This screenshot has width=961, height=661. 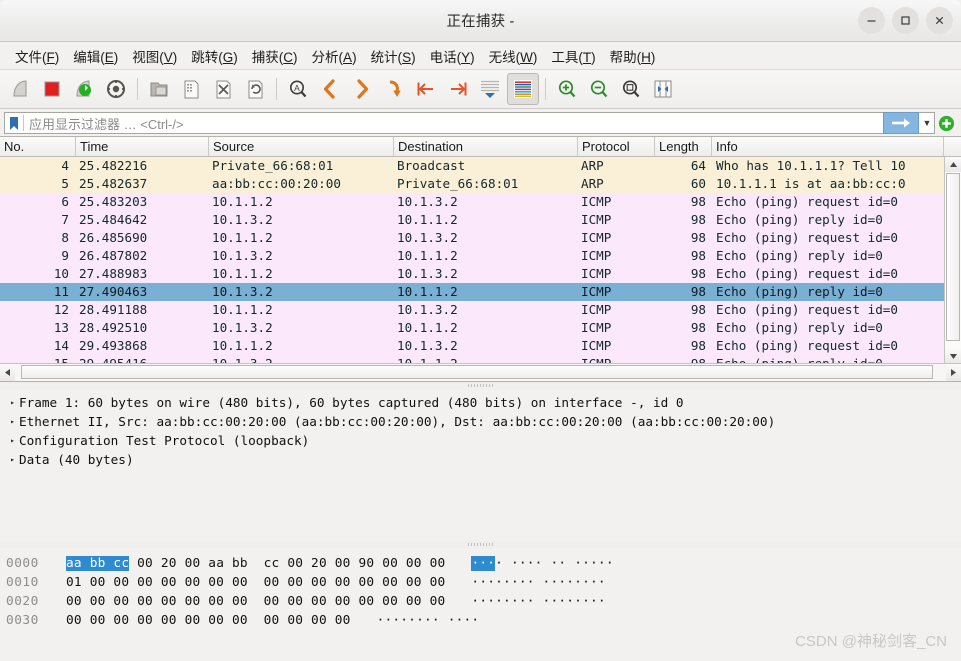 I want to click on hex-gap, so click(x=62, y=582).